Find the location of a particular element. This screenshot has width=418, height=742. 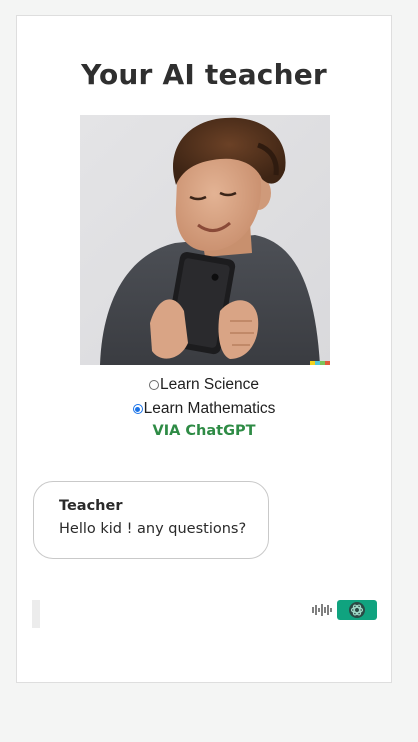

radio-science is located at coordinates (153, 385).